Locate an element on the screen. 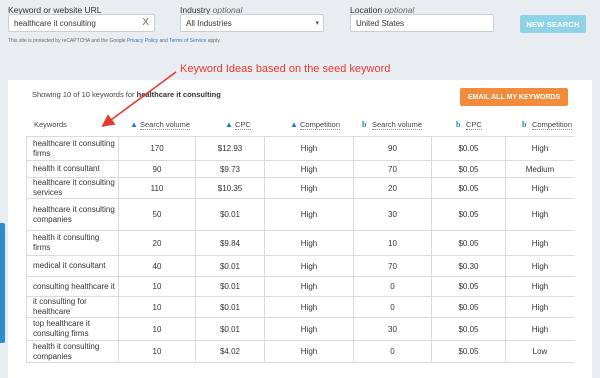 The image size is (600, 378). cell-google-volume: 90 is located at coordinates (156, 169).